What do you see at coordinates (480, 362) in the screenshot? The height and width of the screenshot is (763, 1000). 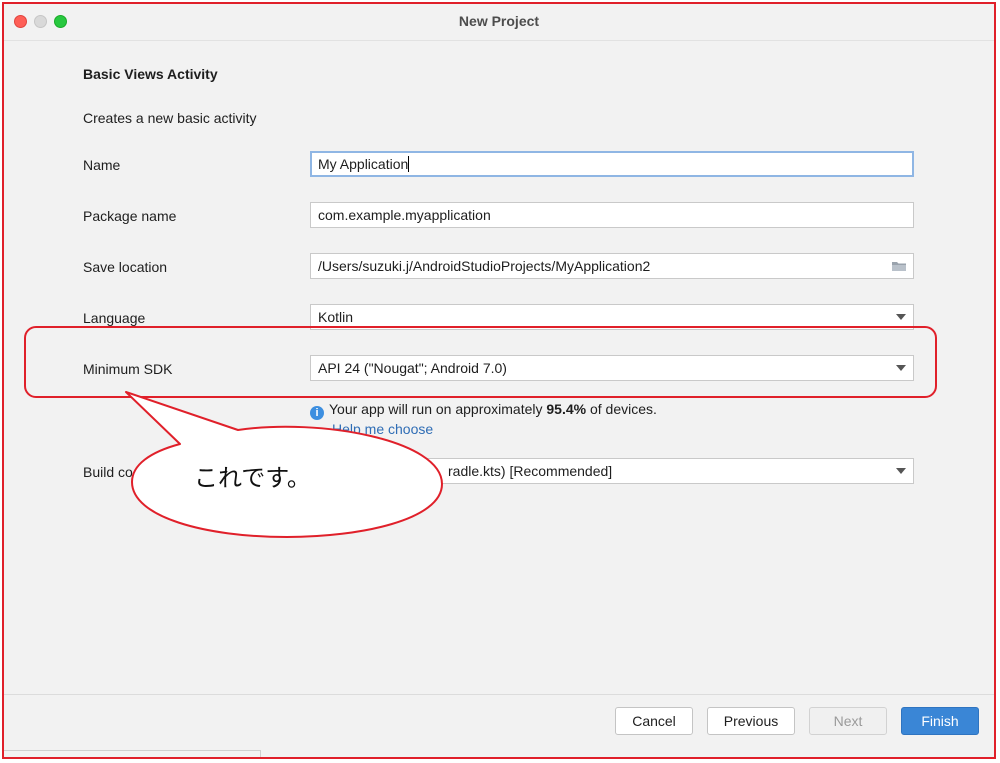 I see `annotation-highlight-box` at bounding box center [480, 362].